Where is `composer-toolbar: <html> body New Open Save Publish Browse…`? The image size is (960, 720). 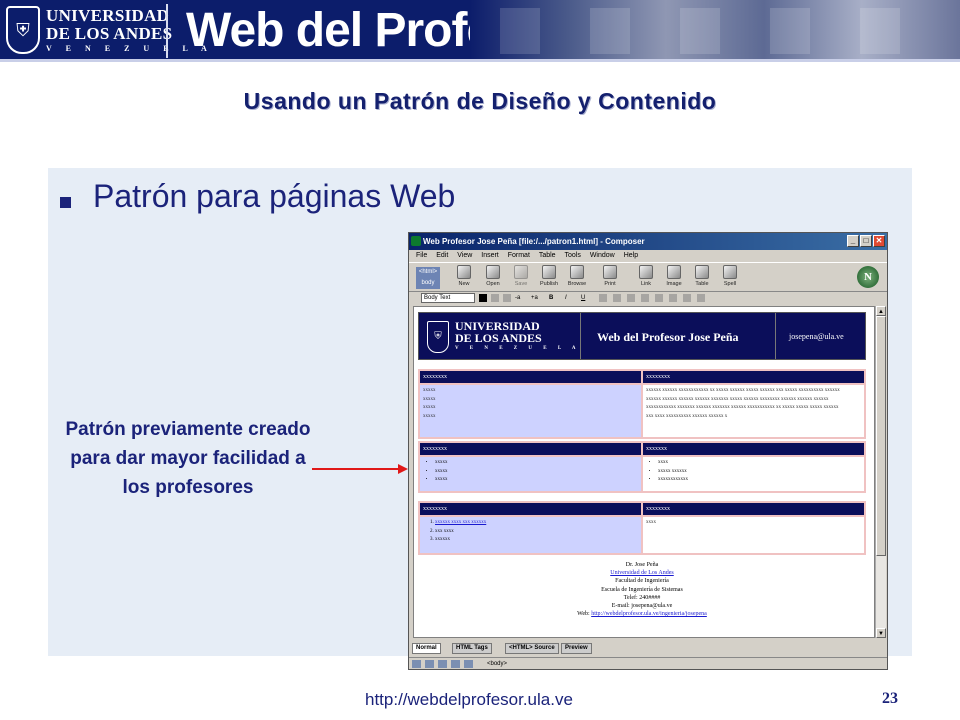
composer-toolbar: <html> body New Open Save Publish Browse… is located at coordinates (648, 277).